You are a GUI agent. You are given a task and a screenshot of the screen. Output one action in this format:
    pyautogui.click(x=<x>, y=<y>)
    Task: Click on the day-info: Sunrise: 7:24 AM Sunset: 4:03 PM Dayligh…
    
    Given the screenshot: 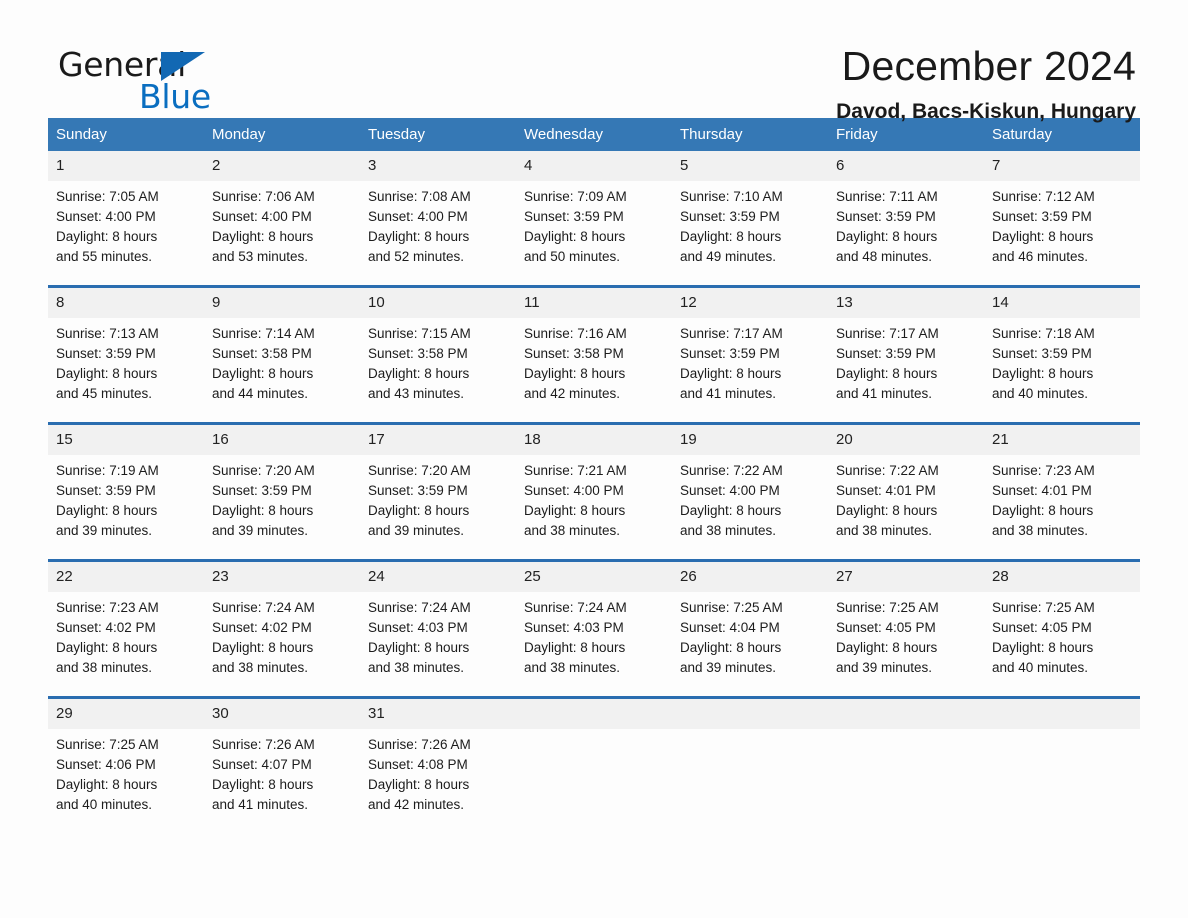 What is the action you would take?
    pyautogui.click(x=594, y=644)
    